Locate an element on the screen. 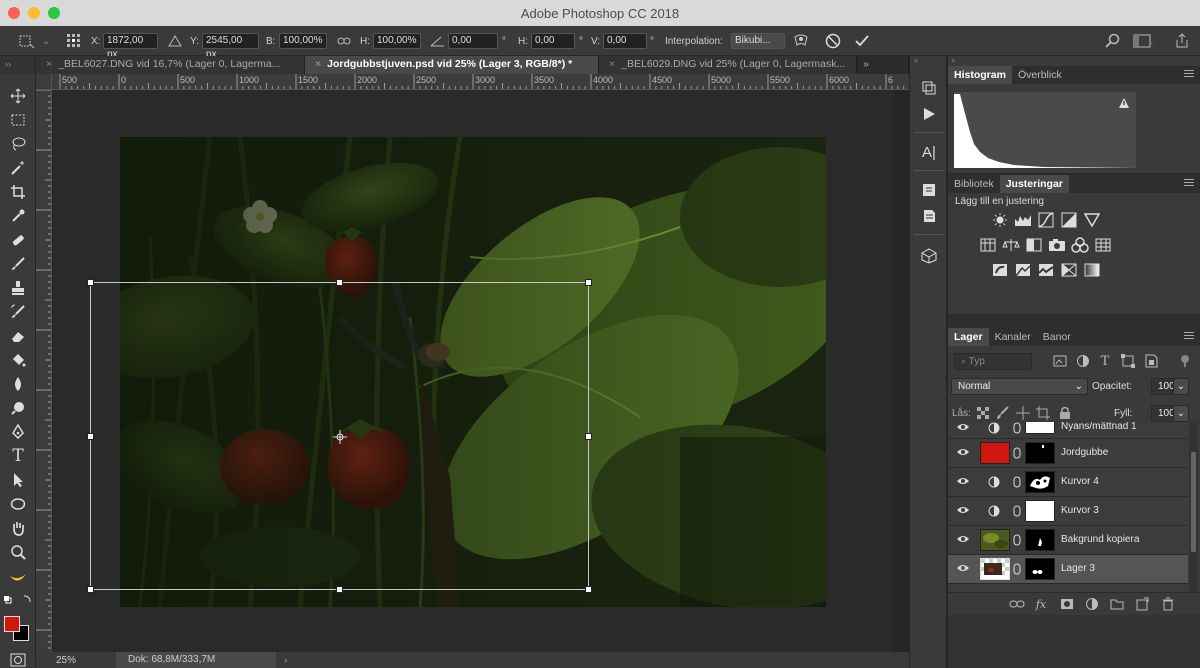  eyedropper-tool-icon is located at coordinates (18, 216).